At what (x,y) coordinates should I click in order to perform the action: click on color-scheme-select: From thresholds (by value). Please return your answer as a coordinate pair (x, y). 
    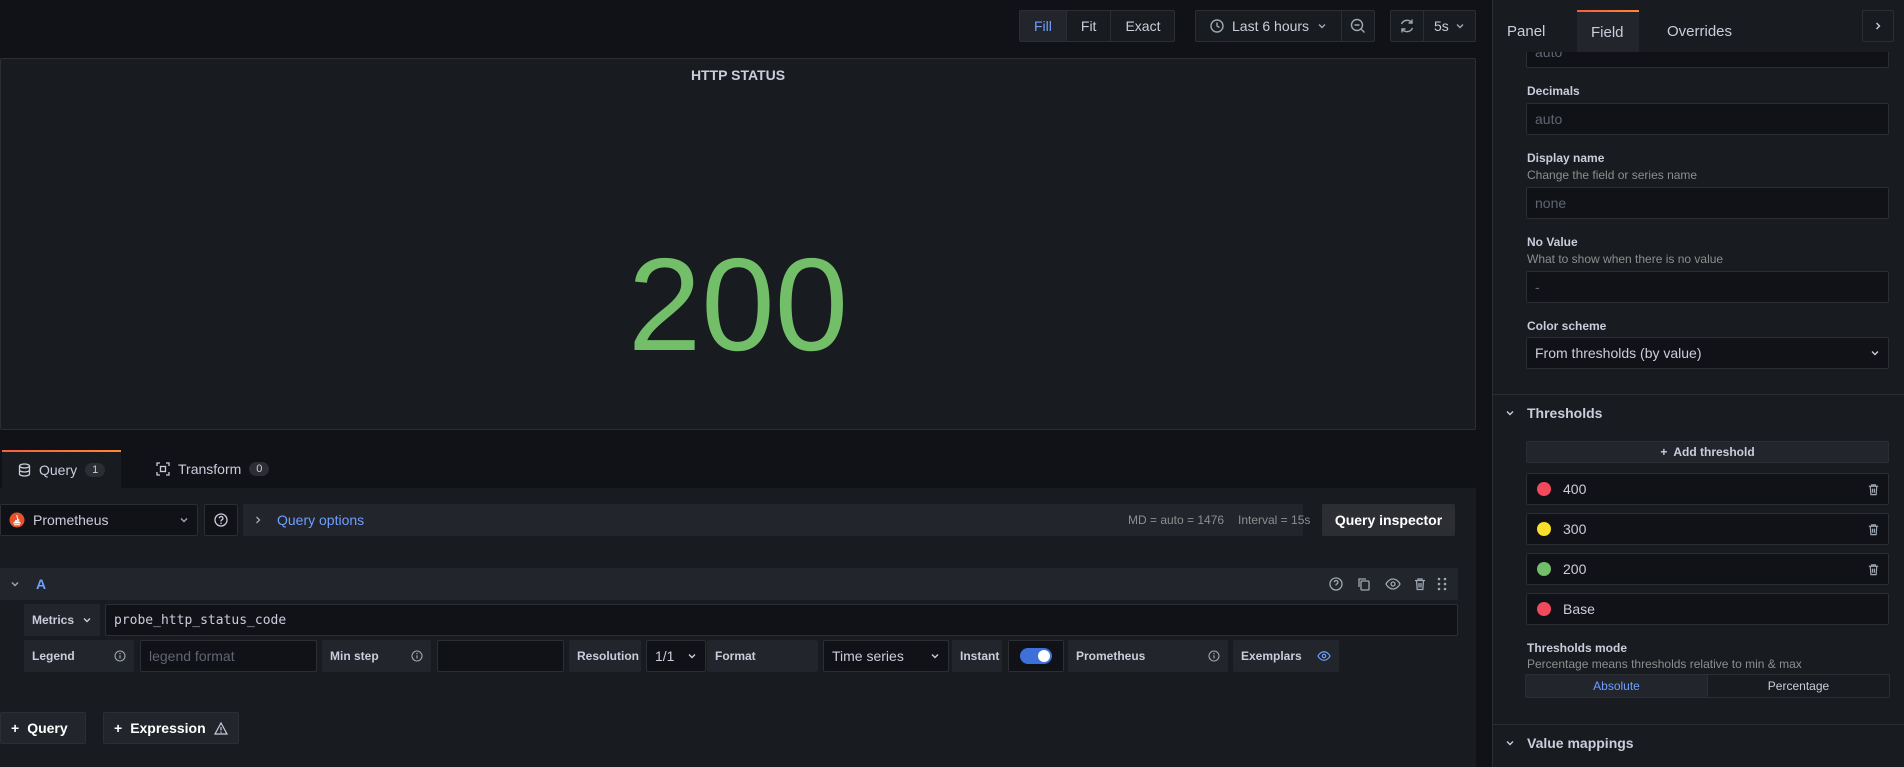
    Looking at the image, I should click on (1707, 353).